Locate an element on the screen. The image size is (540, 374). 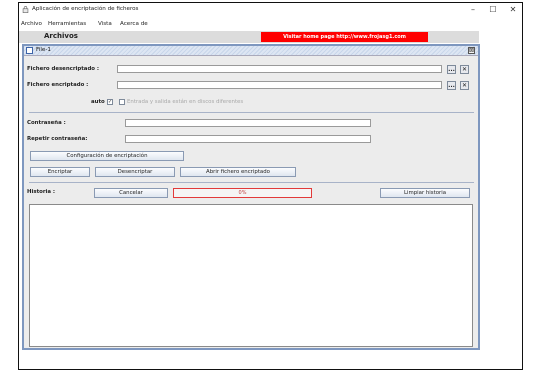
clear-decrypted-button: ✕ is located at coordinates (464, 69).